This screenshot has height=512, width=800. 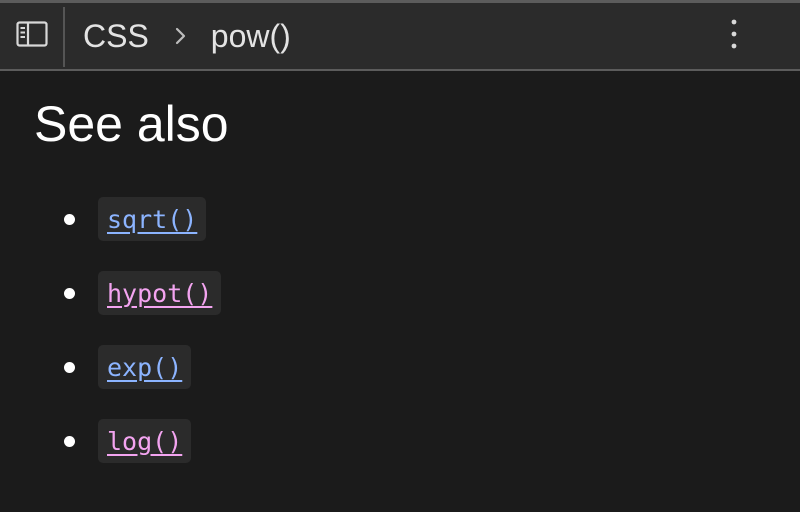 I want to click on more-options-button, so click(x=734, y=36).